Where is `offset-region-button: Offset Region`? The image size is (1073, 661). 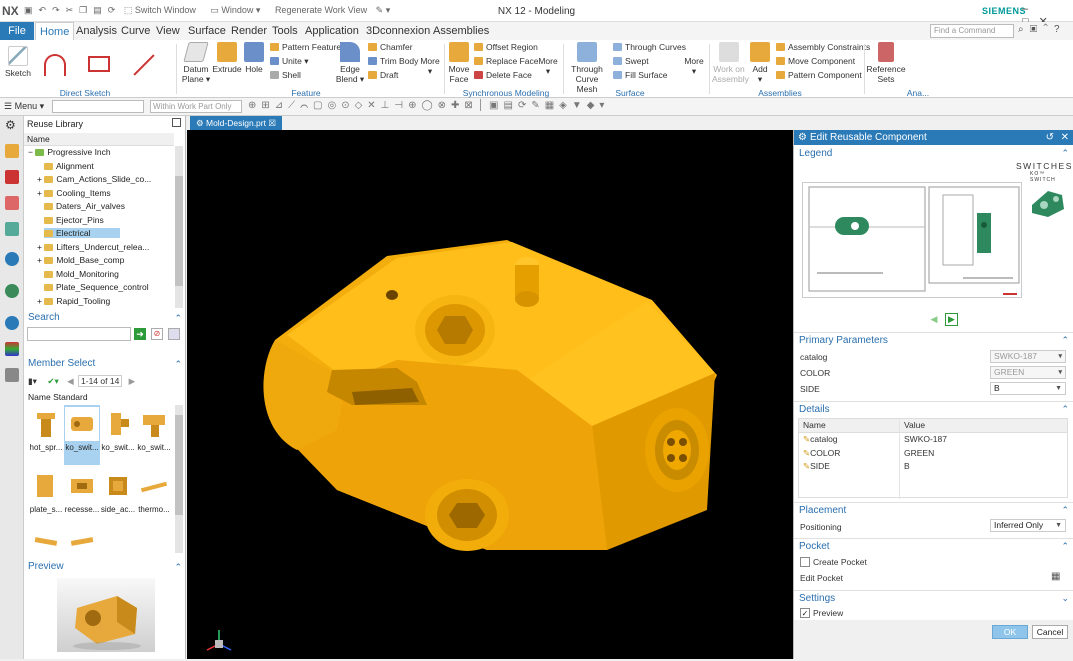 offset-region-button: Offset Region is located at coordinates (506, 47).